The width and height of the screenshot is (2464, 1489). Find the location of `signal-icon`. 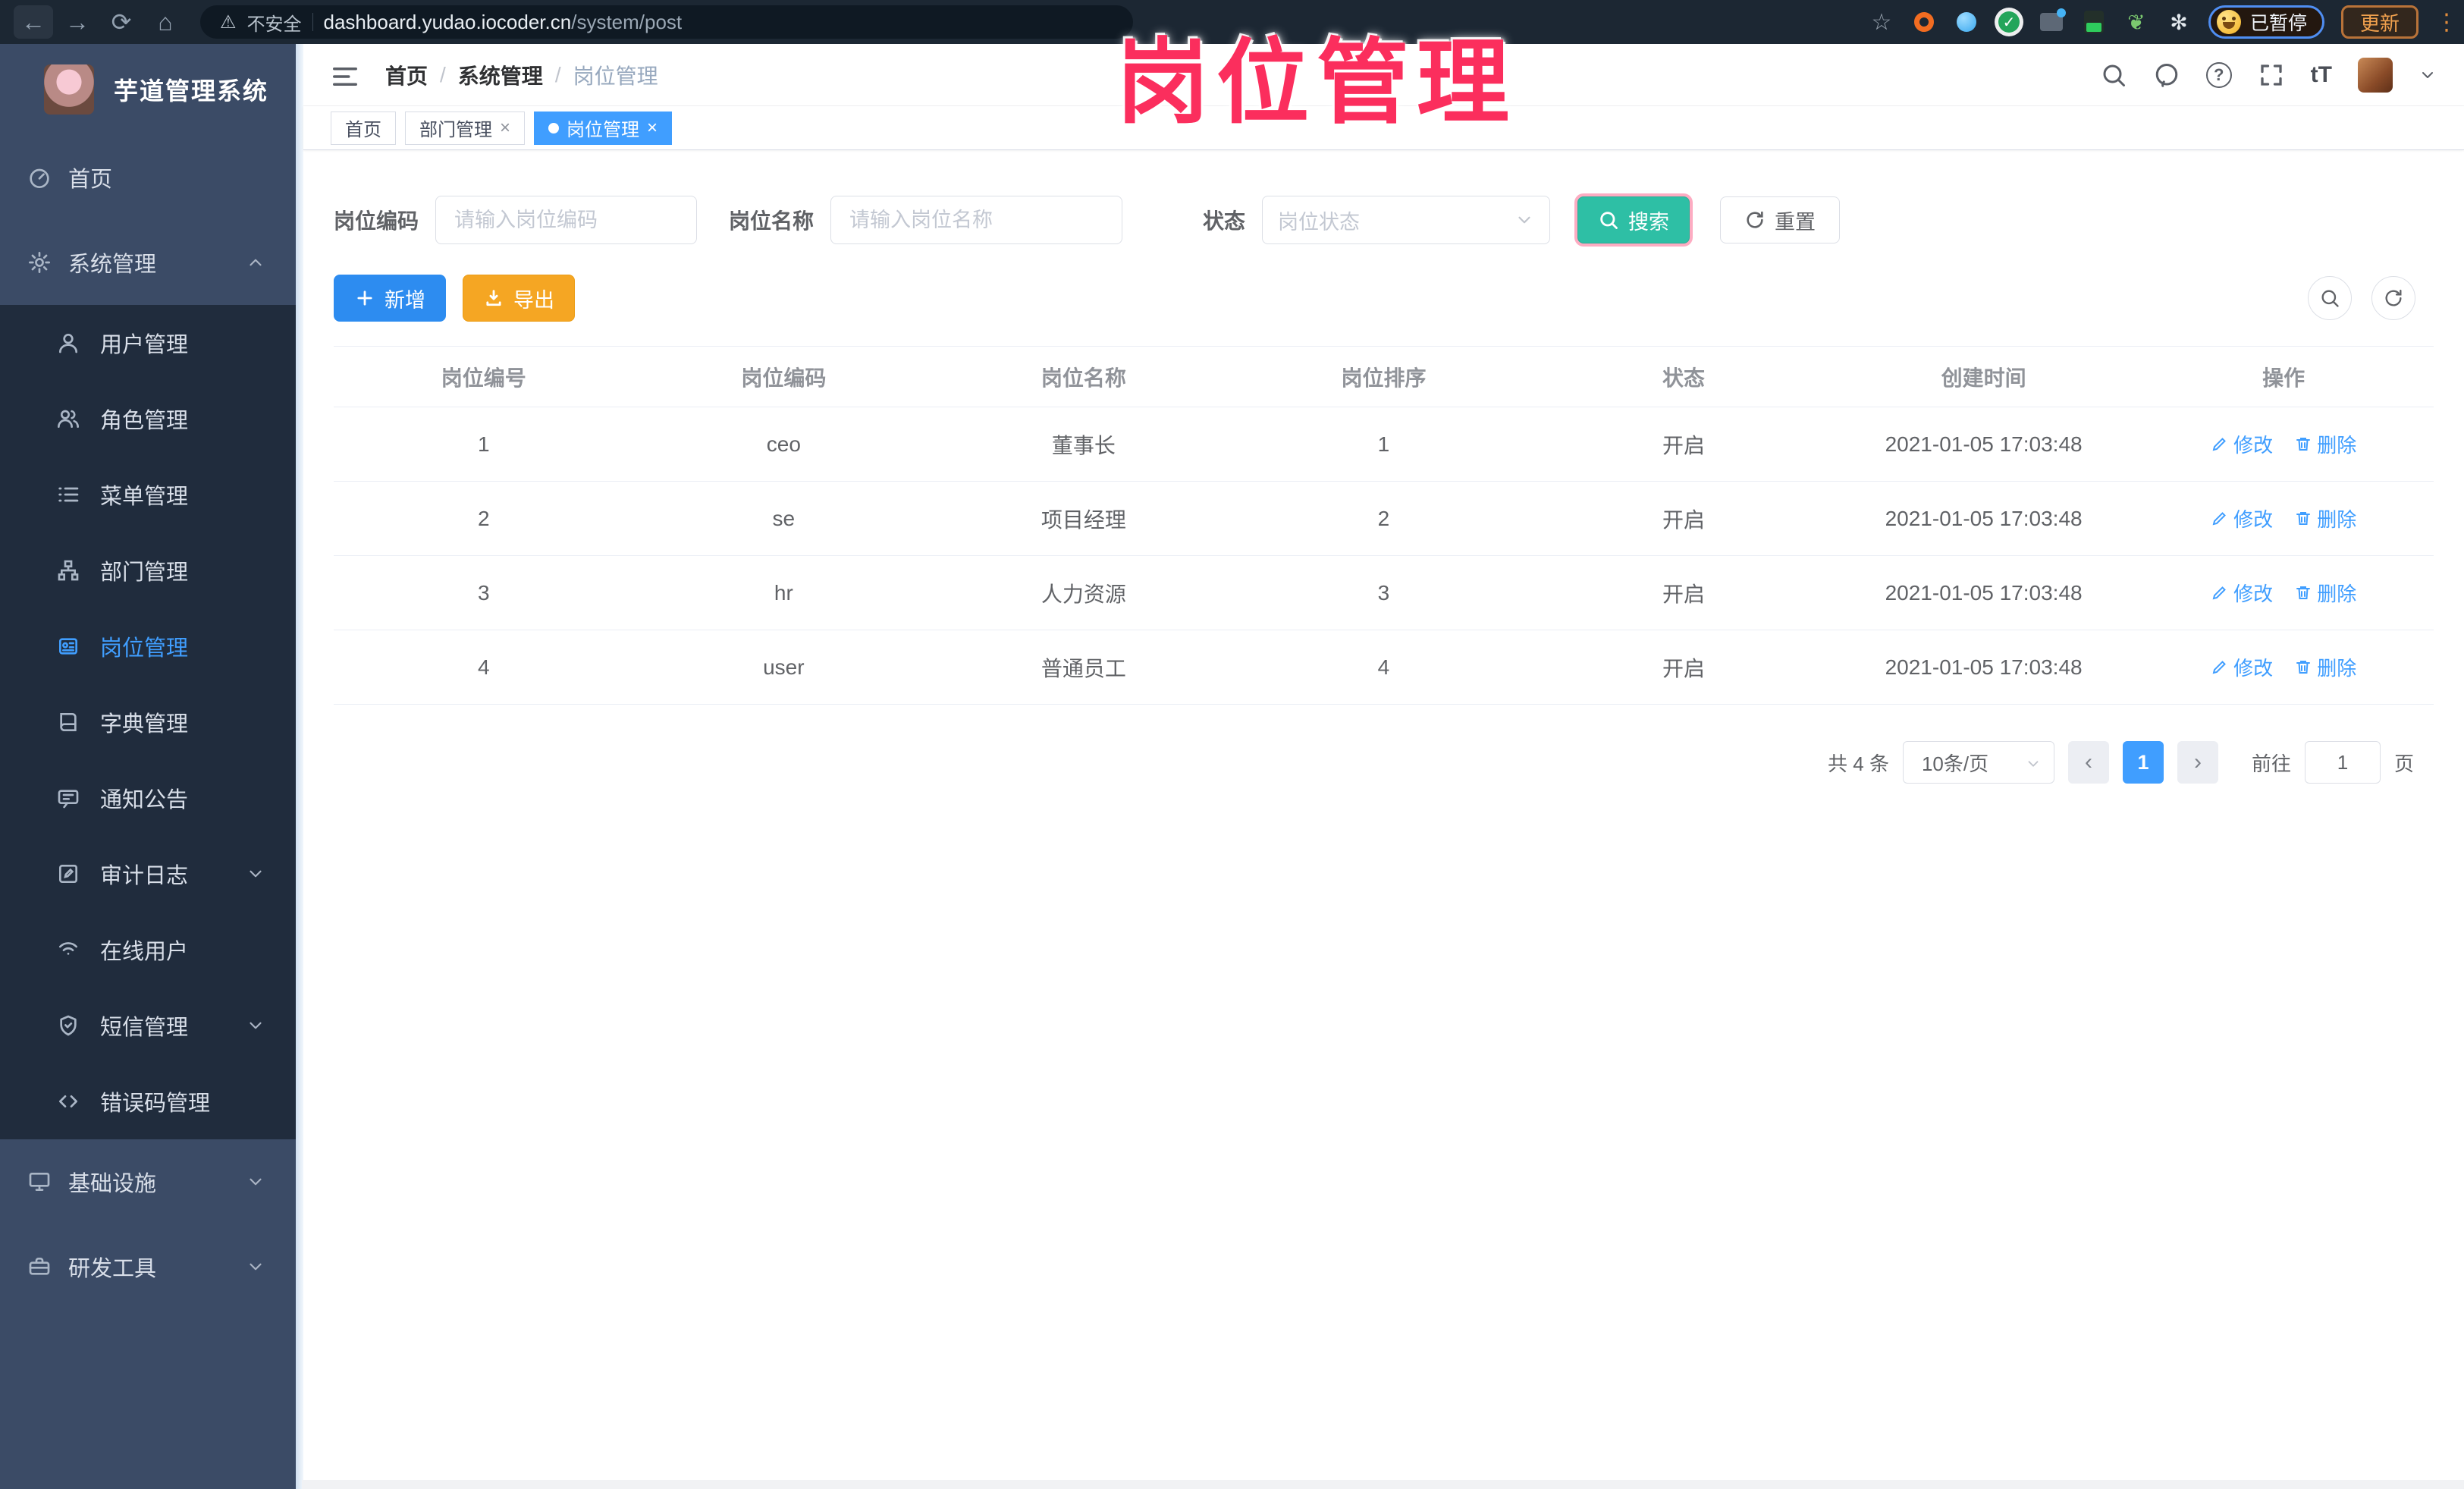

signal-icon is located at coordinates (68, 950).